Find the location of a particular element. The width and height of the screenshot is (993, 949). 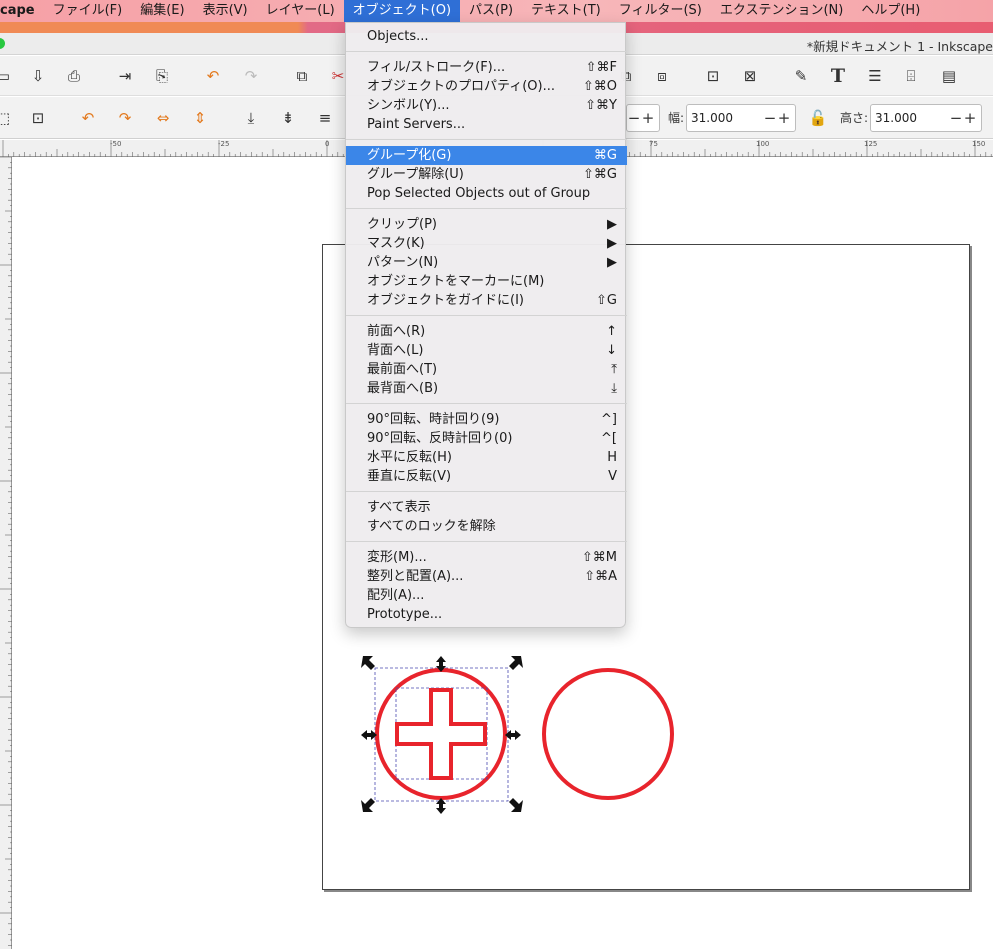

object-menu-item: オブジェクトのプロパティ(O)... ⇧⌘O is located at coordinates (486, 86).